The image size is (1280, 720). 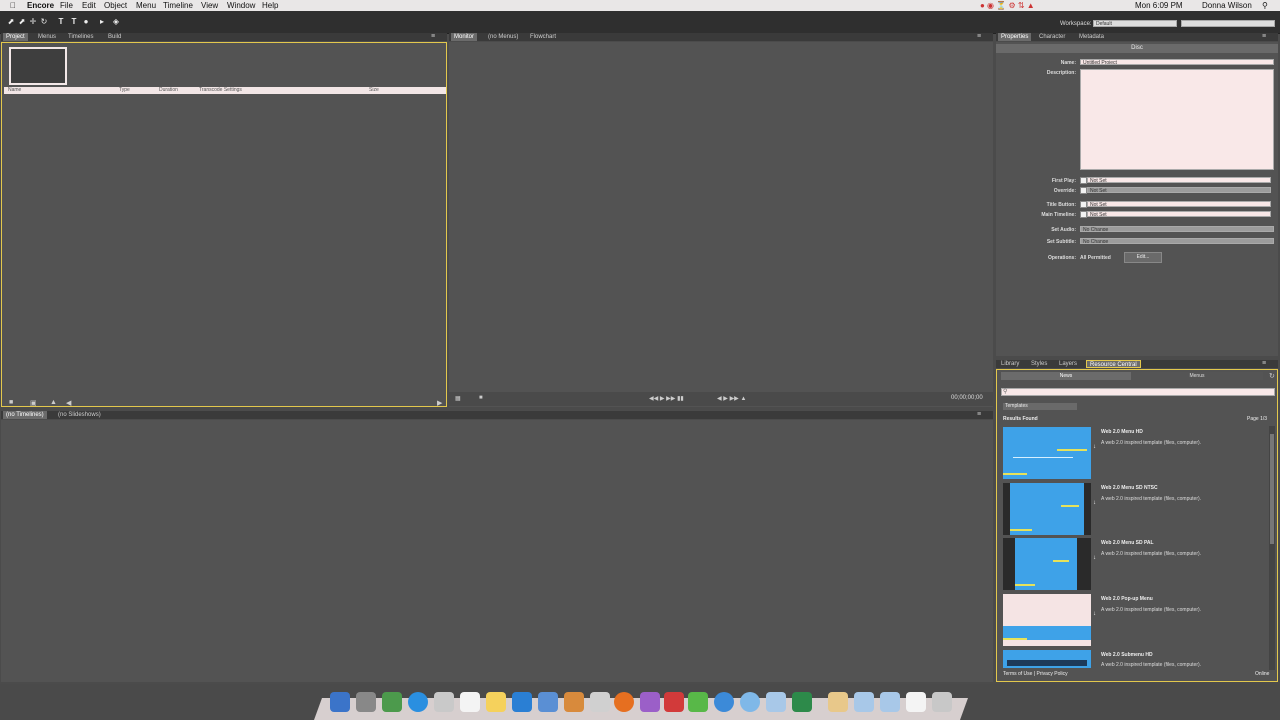 What do you see at coordinates (14, 90) in the screenshot?
I see `column-name: Name` at bounding box center [14, 90].